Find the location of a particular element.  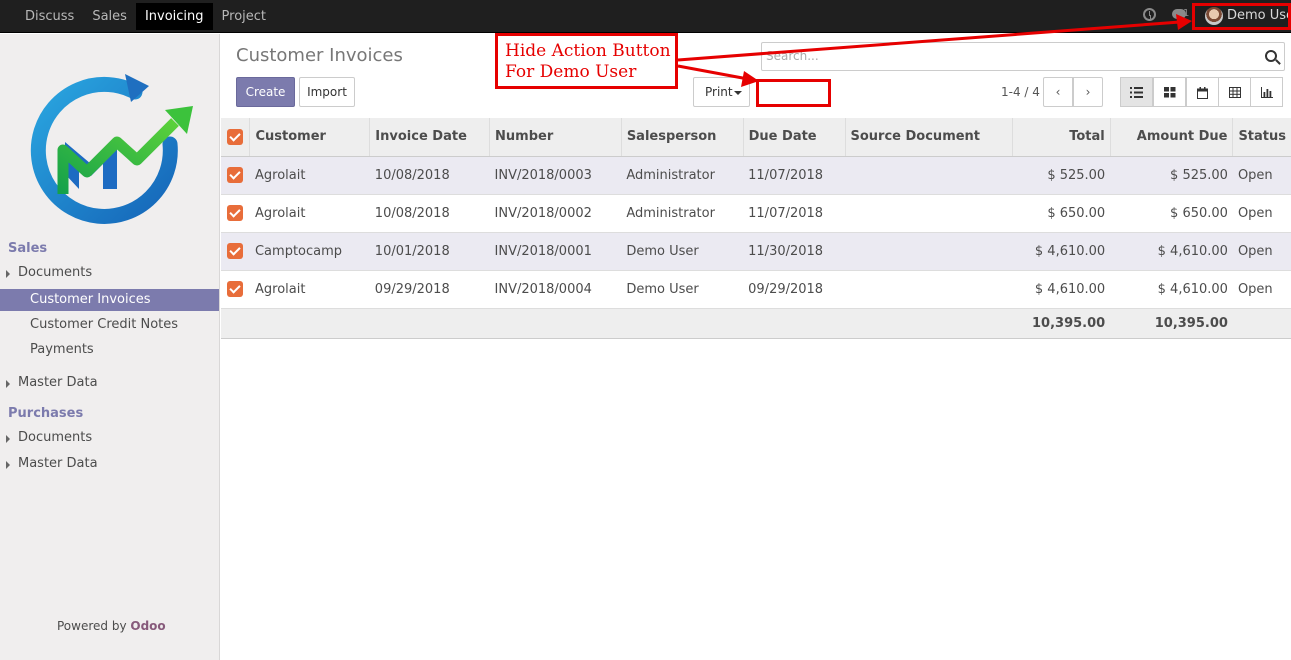

search-icon is located at coordinates (1271, 56).